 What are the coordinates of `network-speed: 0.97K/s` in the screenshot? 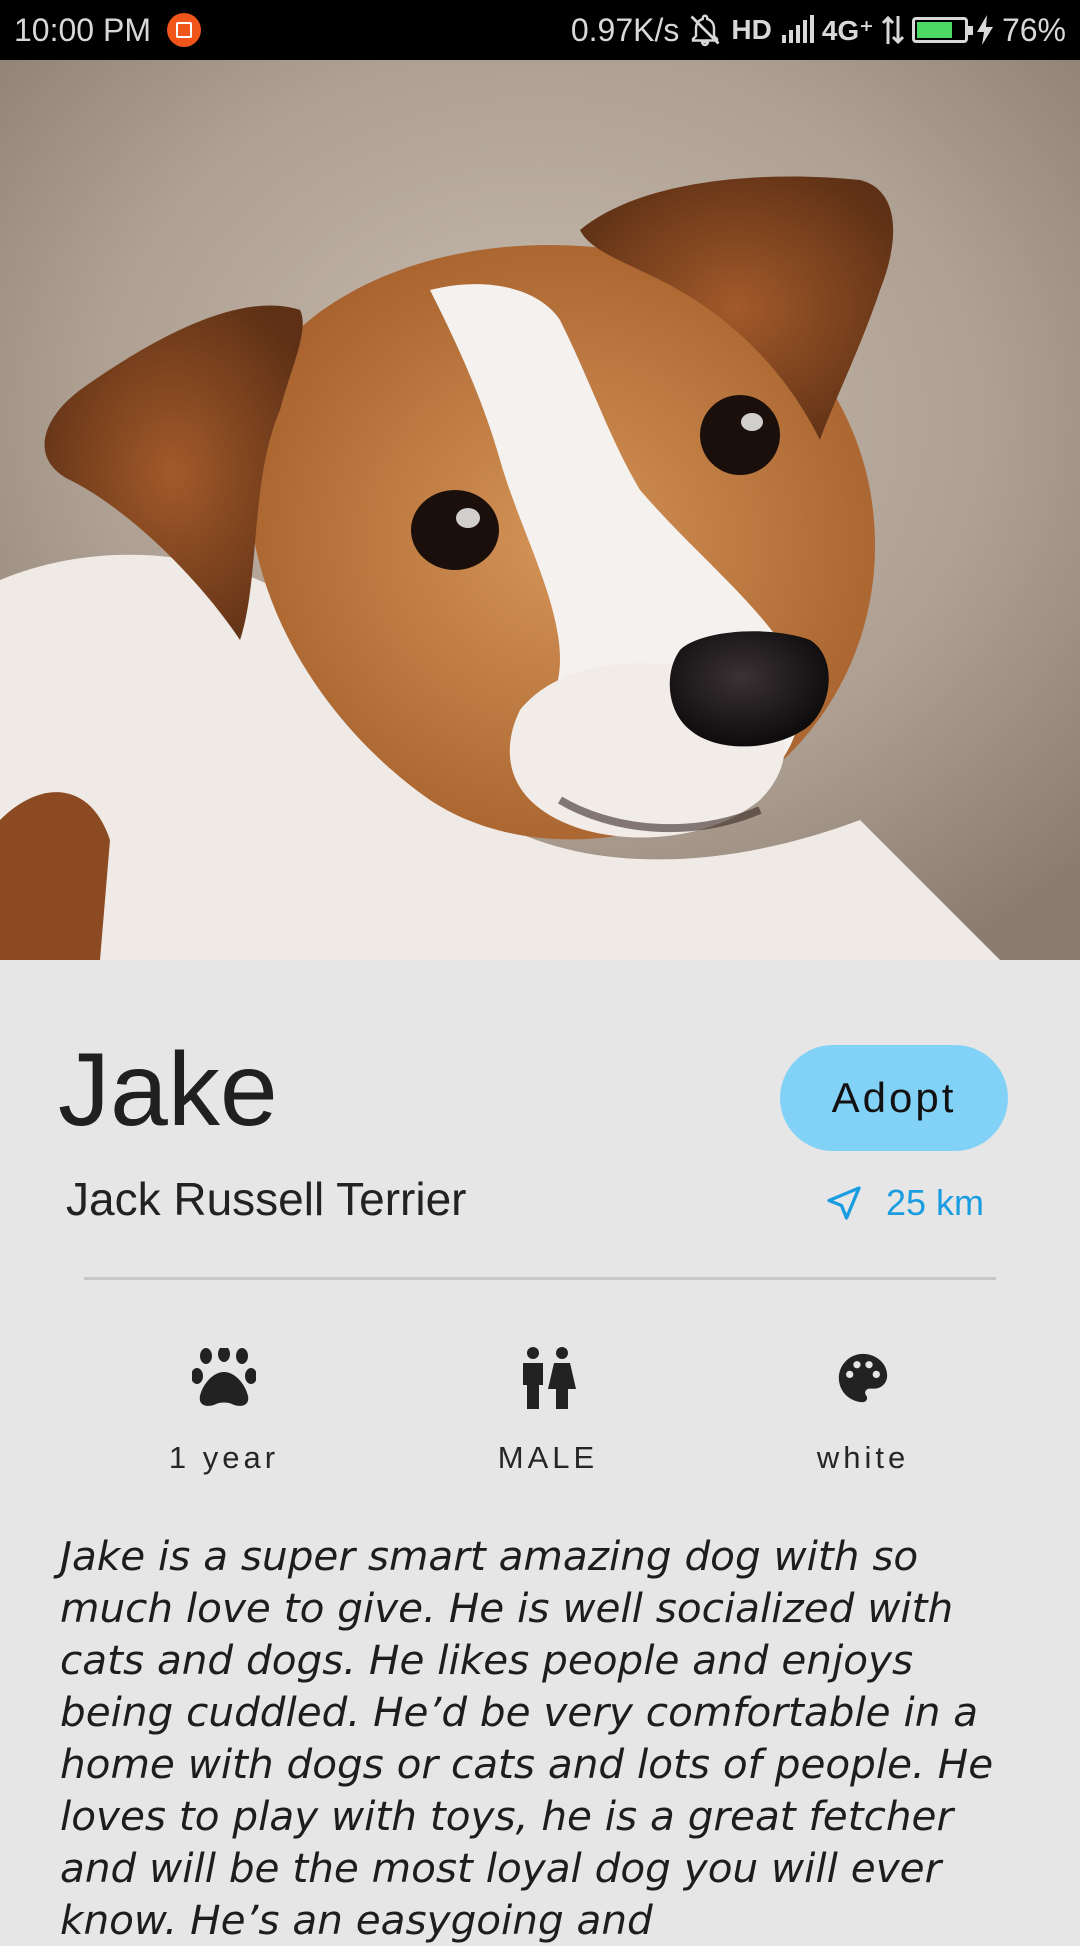 It's located at (625, 29).